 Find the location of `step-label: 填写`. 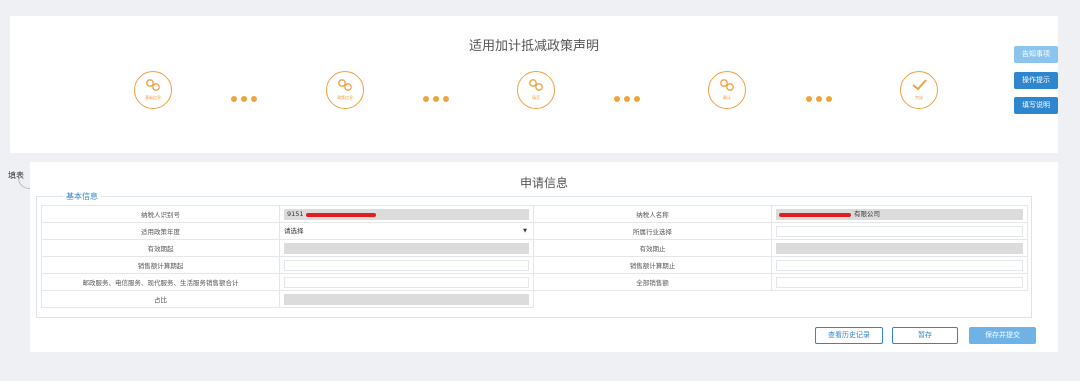

step-label: 填写 is located at coordinates (536, 97).